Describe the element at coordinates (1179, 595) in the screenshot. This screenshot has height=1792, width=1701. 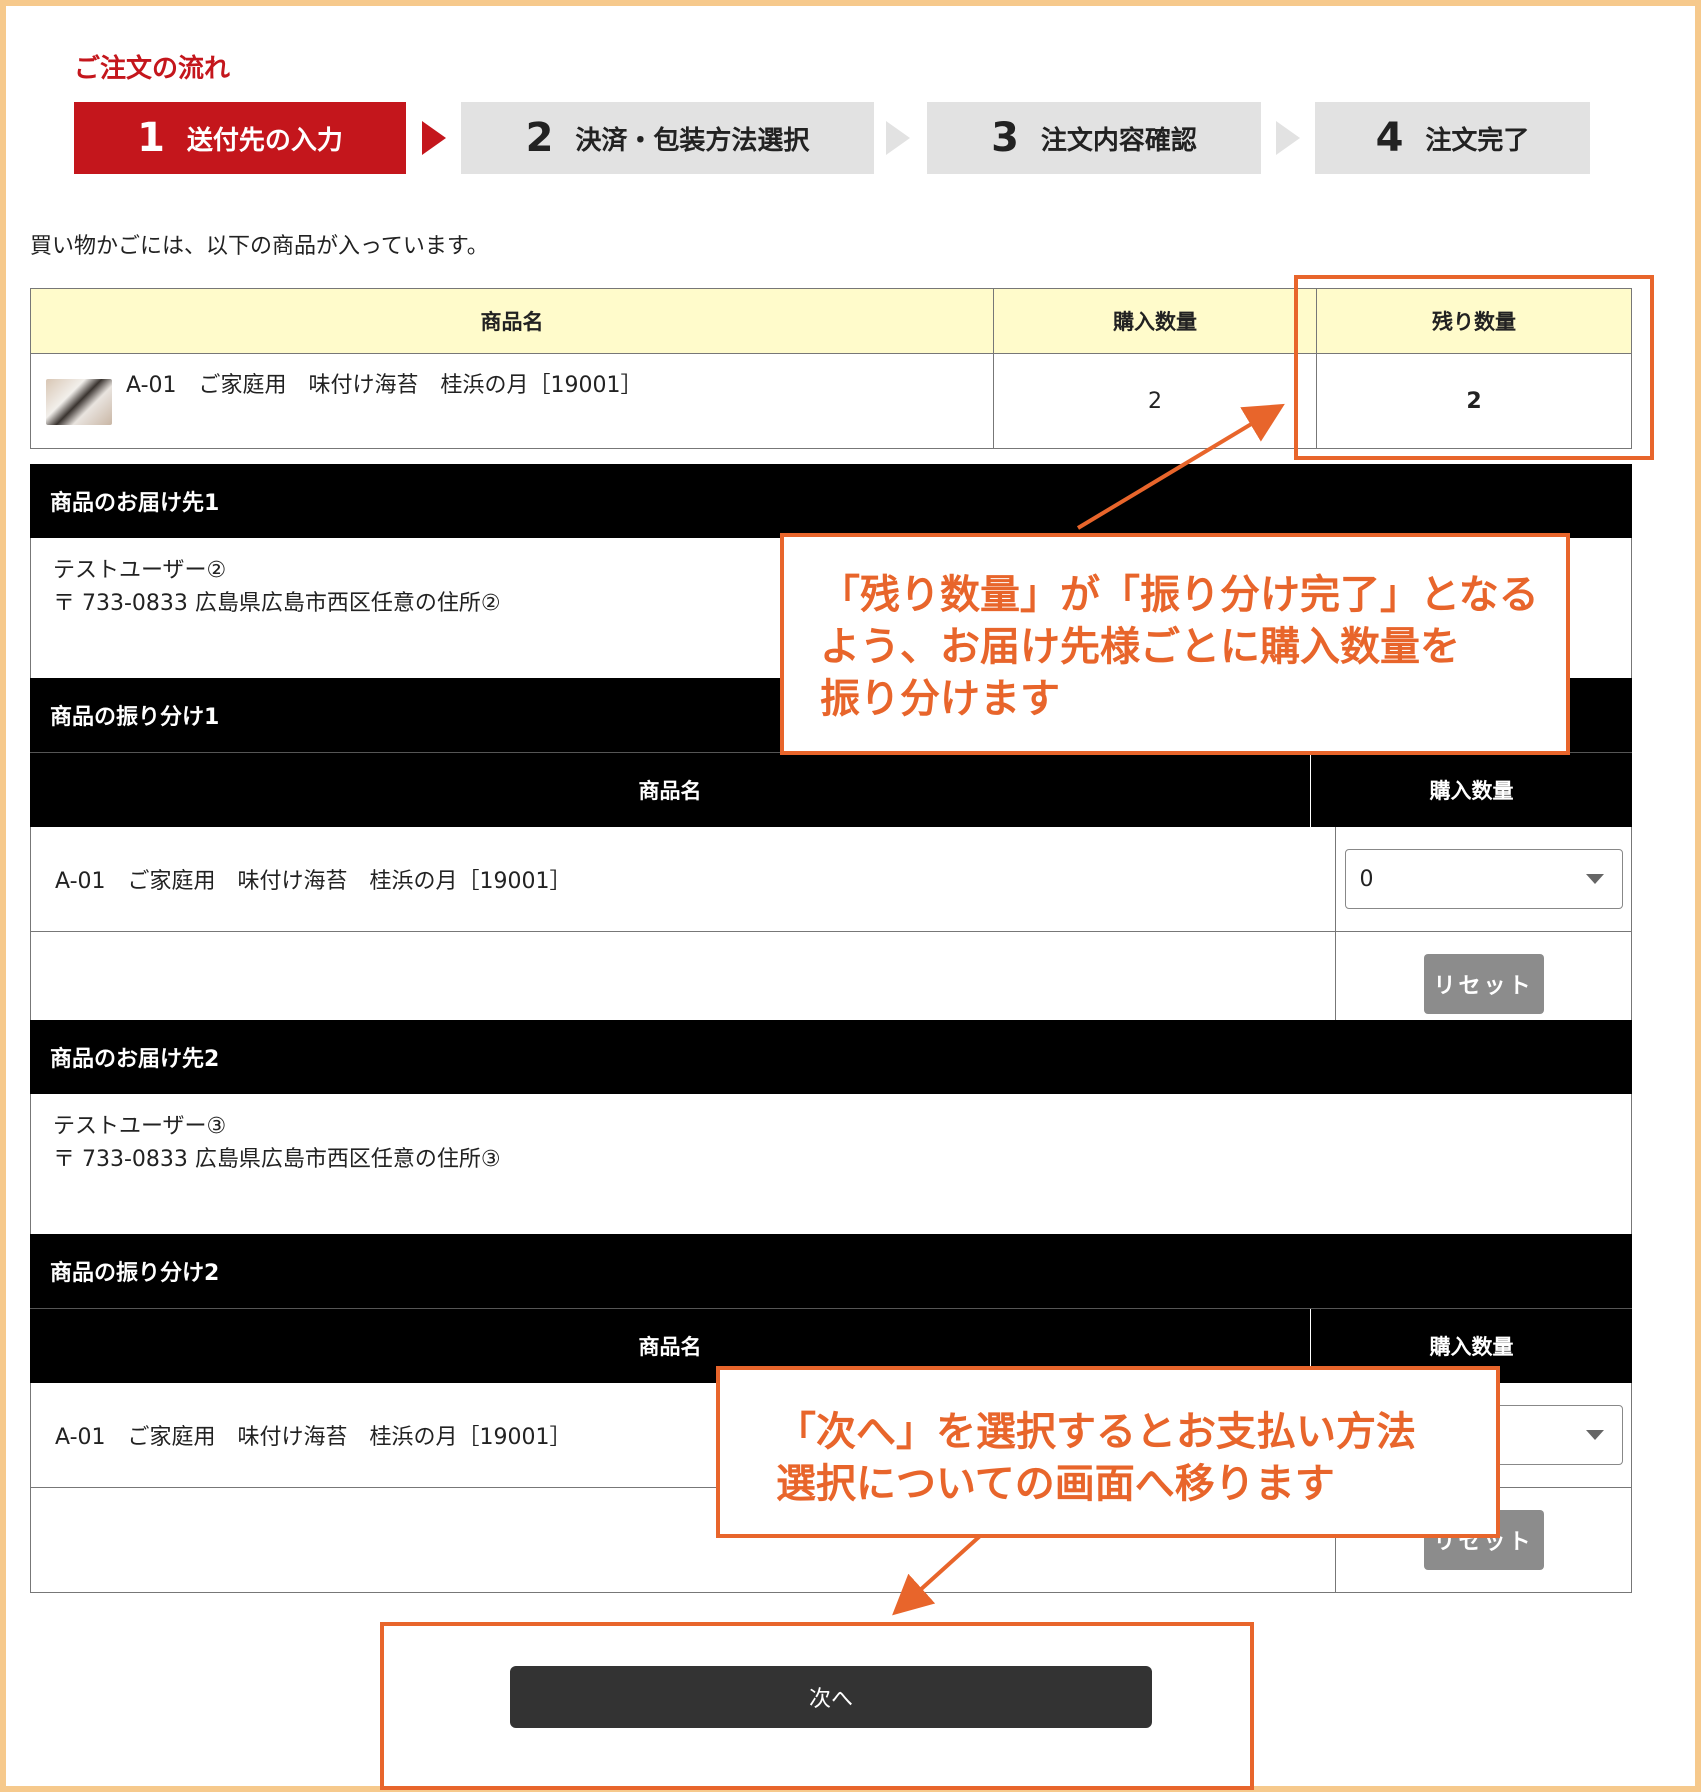
I see `callout-line: 「残り数量」が「振り分け完了」となる` at that location.